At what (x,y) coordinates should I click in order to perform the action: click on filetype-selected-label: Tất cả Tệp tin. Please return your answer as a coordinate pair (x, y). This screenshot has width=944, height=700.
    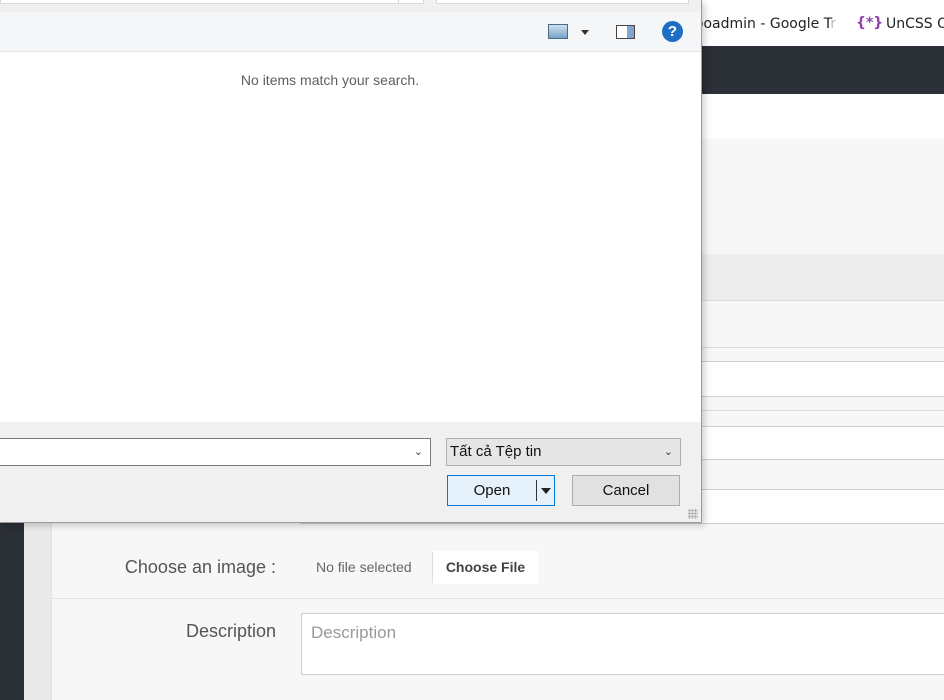
    Looking at the image, I should click on (496, 451).